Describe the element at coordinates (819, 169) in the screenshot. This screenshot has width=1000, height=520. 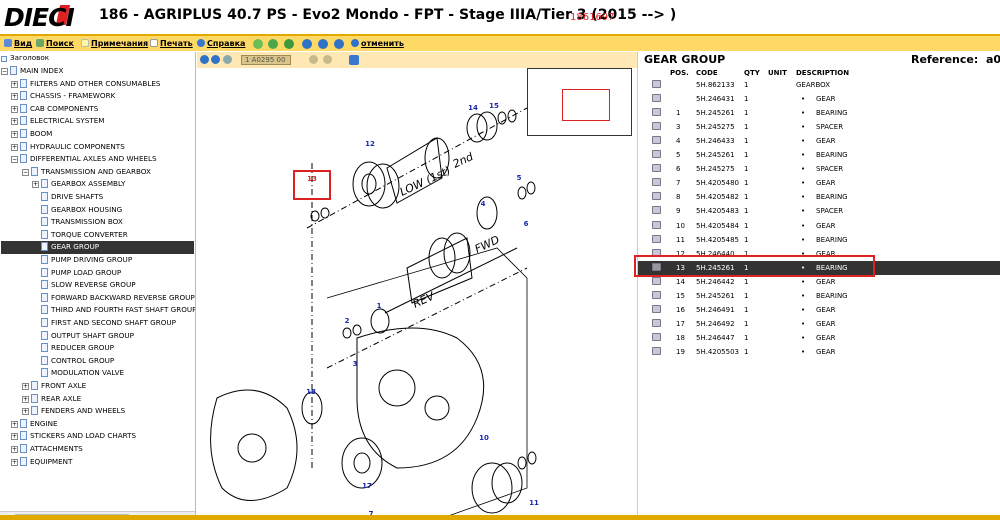
I see `parts-row: 6 5H.245275 1 • SPACER` at that location.